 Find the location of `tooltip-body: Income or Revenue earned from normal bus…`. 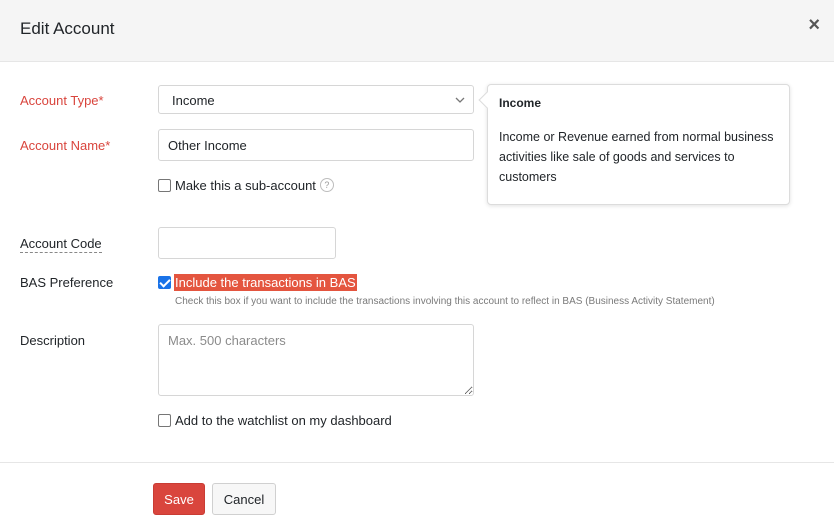

tooltip-body: Income or Revenue earned from normal bus… is located at coordinates (636, 157).